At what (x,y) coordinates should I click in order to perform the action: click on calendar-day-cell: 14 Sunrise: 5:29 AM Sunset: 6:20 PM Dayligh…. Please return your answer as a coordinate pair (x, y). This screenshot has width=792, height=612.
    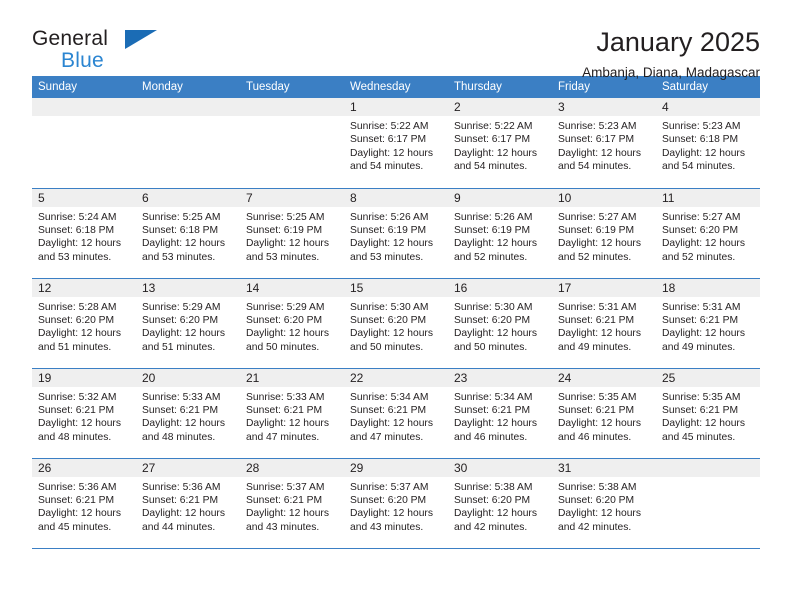
    Looking at the image, I should click on (292, 323).